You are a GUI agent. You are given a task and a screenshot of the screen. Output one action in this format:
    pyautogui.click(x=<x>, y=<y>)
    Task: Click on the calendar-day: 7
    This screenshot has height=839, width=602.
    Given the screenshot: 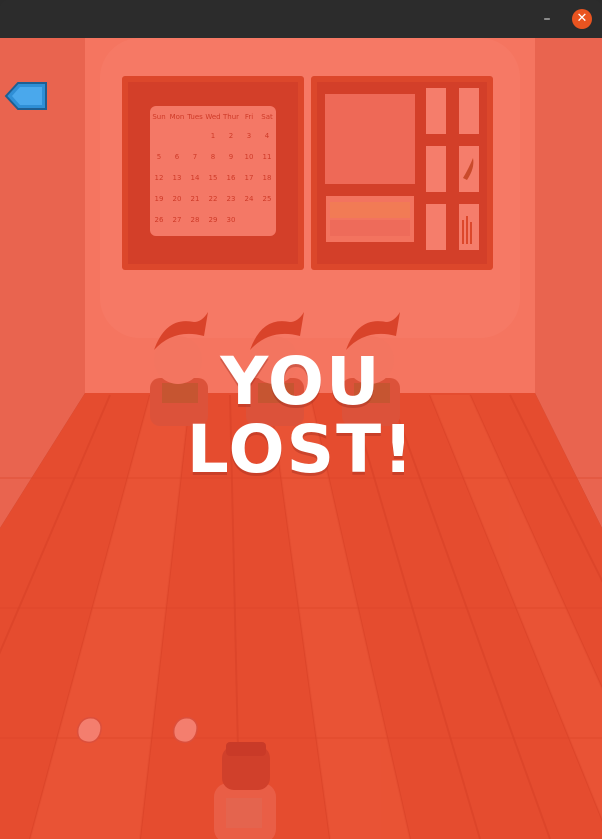 What is the action you would take?
    pyautogui.click(x=195, y=157)
    